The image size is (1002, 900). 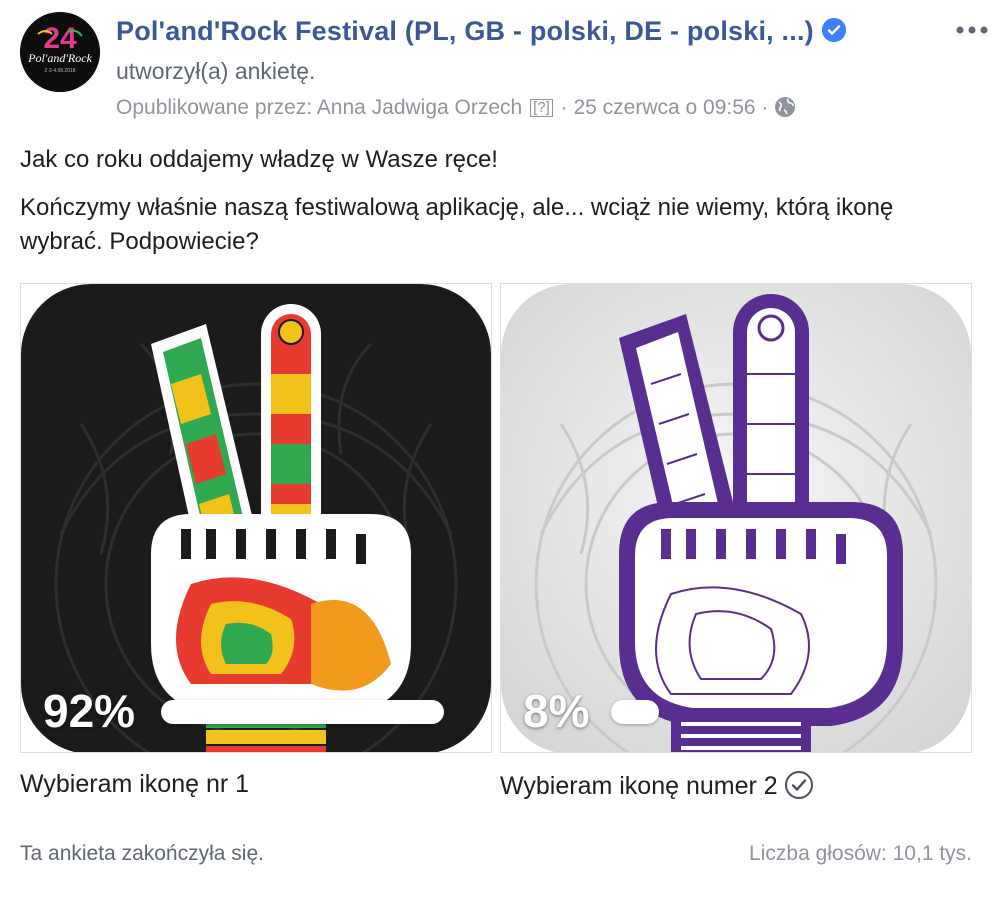 I want to click on poll-option-2-percent: 8%, so click(x=556, y=711).